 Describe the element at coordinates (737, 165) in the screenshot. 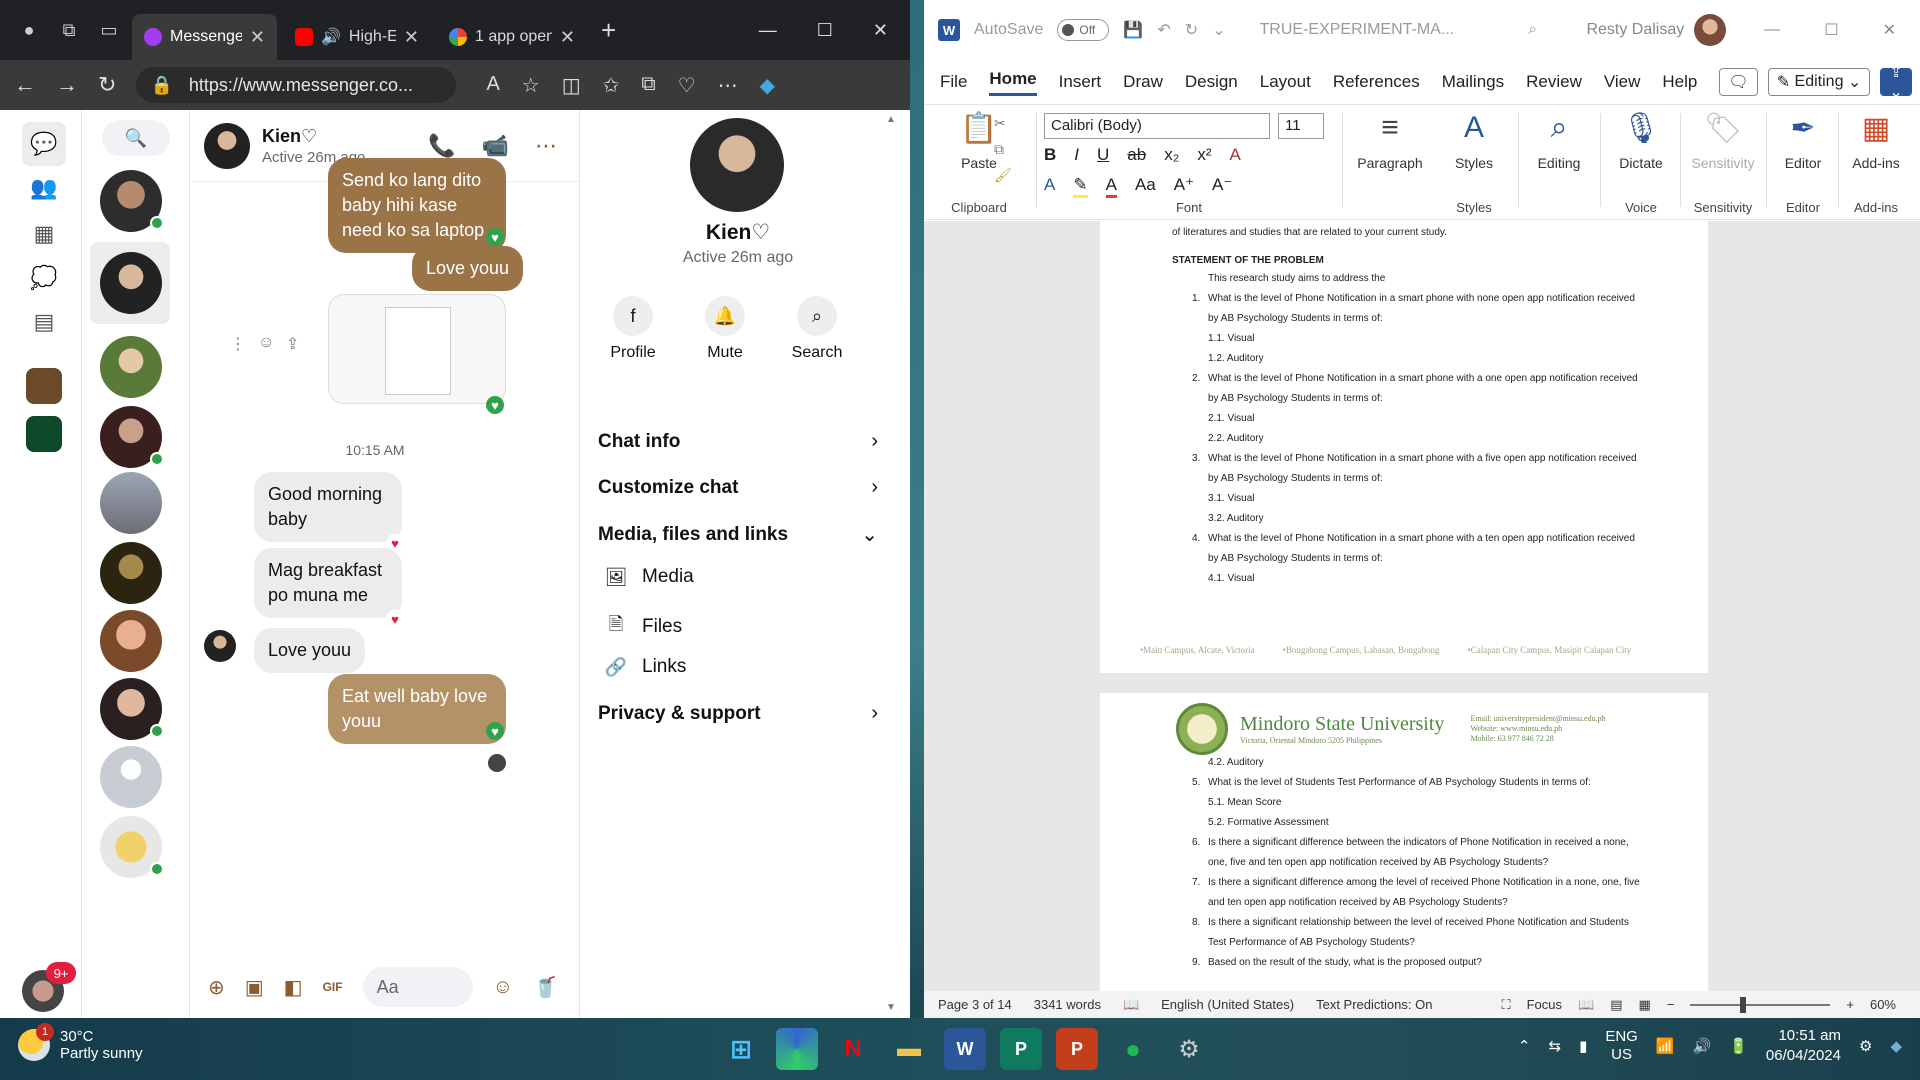

I see `contact-profile-photo` at that location.